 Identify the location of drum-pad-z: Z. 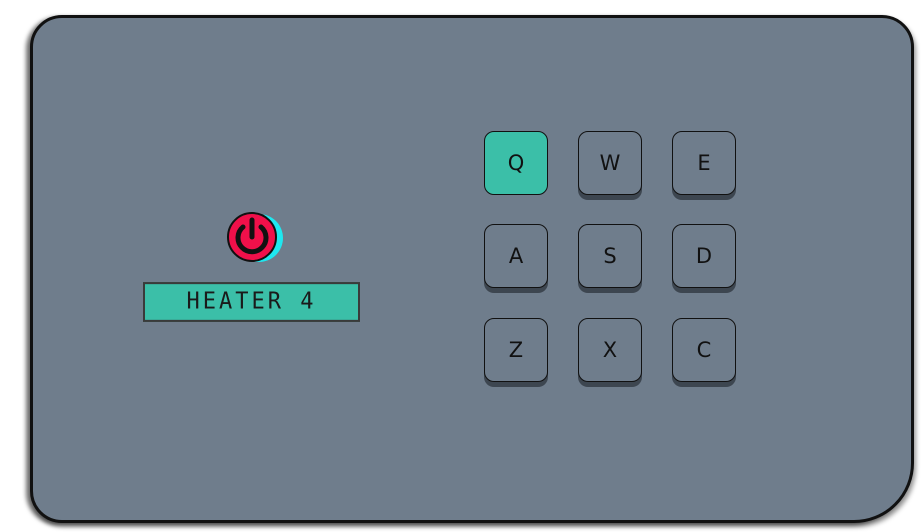
(516, 350).